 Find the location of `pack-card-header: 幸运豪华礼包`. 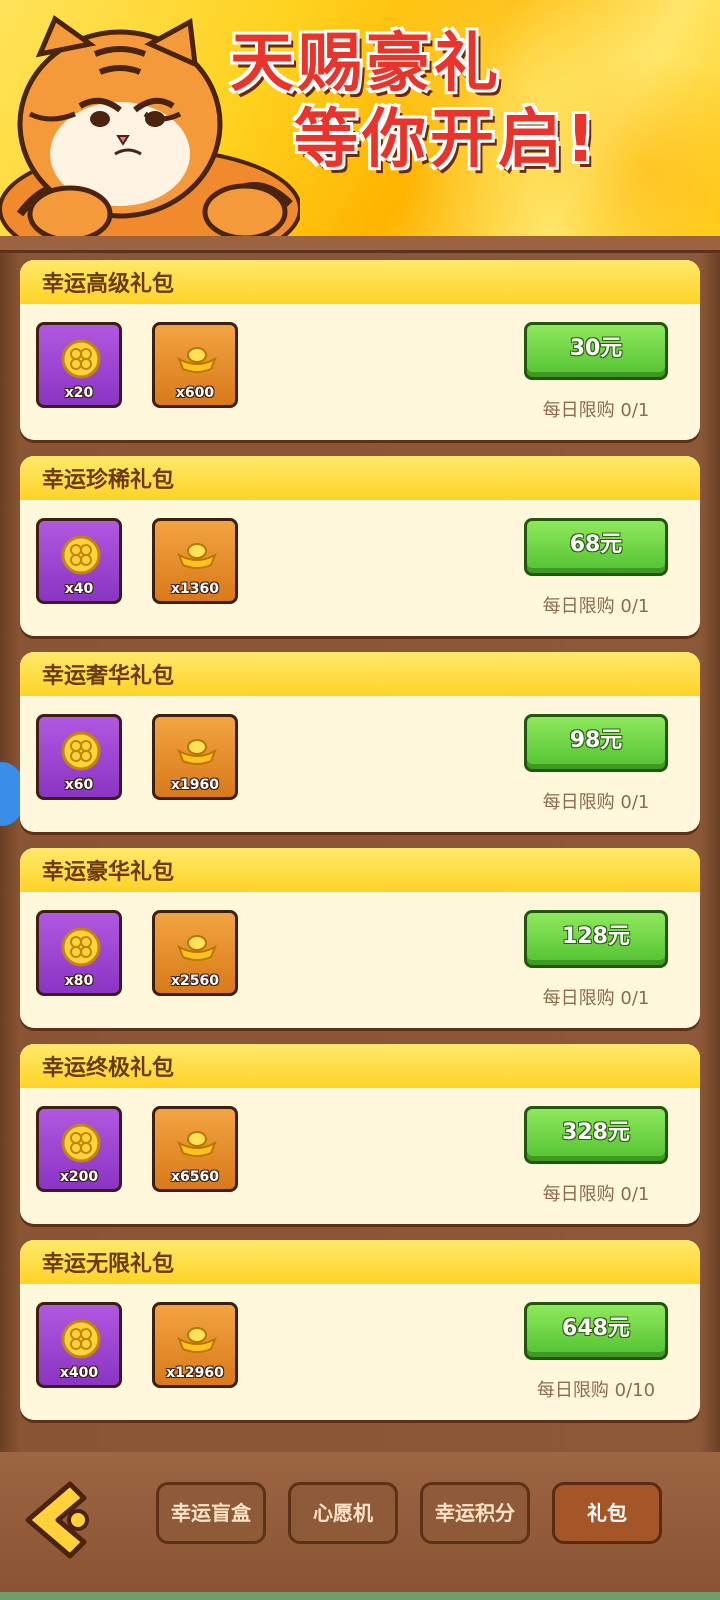

pack-card-header: 幸运豪华礼包 is located at coordinates (360, 870).